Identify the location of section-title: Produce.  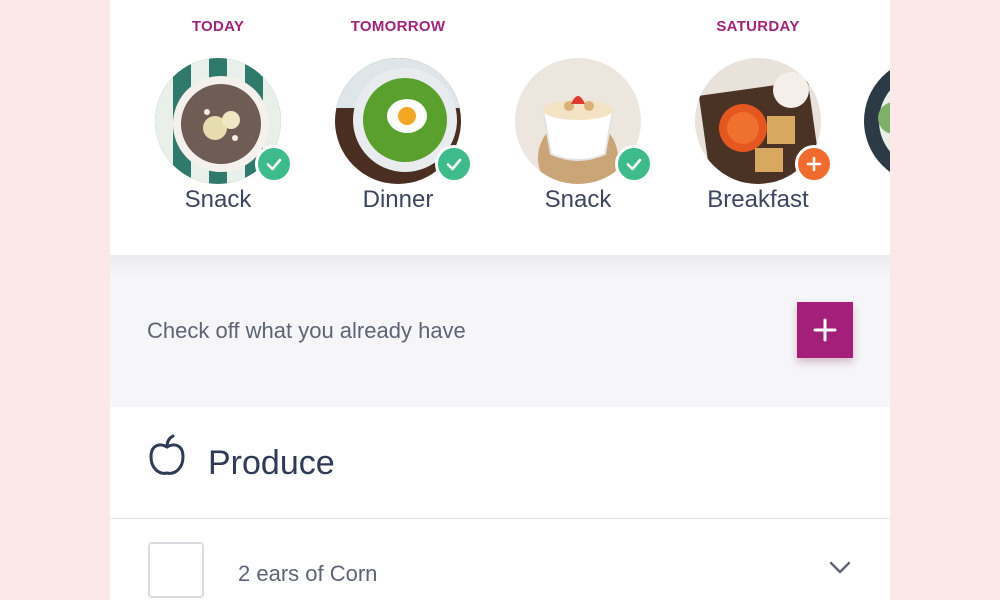
(271, 463).